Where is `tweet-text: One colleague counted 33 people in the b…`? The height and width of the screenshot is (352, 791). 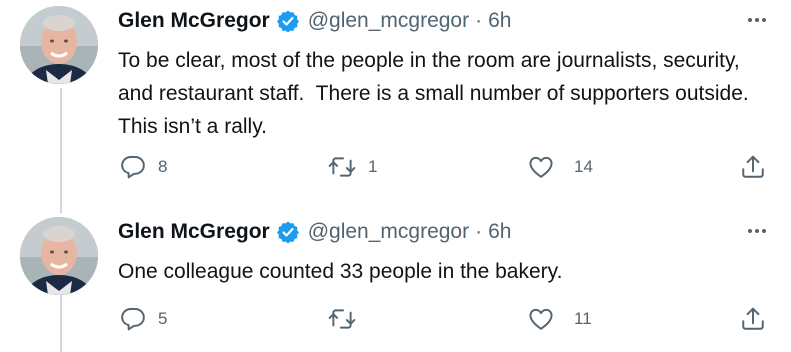
tweet-text: One colleague counted 33 people in the b… is located at coordinates (340, 271).